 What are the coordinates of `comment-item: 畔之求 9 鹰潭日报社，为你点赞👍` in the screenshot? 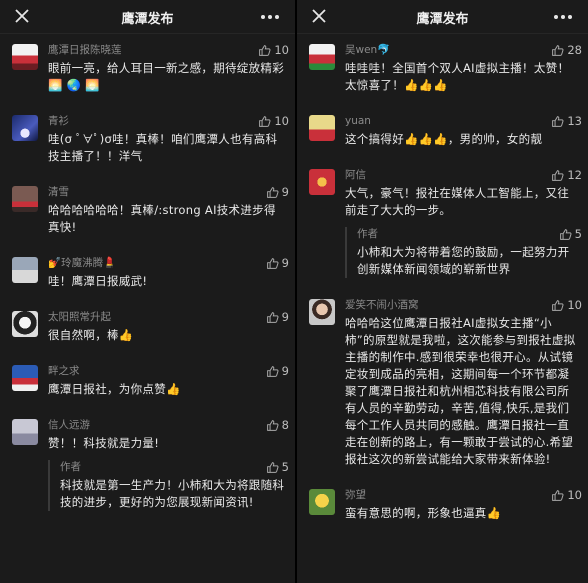 It's located at (147, 383).